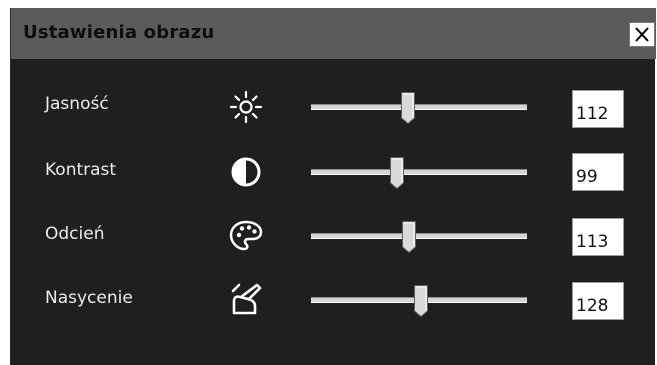 The width and height of the screenshot is (657, 365). I want to click on brightness-sun-icon, so click(246, 107).